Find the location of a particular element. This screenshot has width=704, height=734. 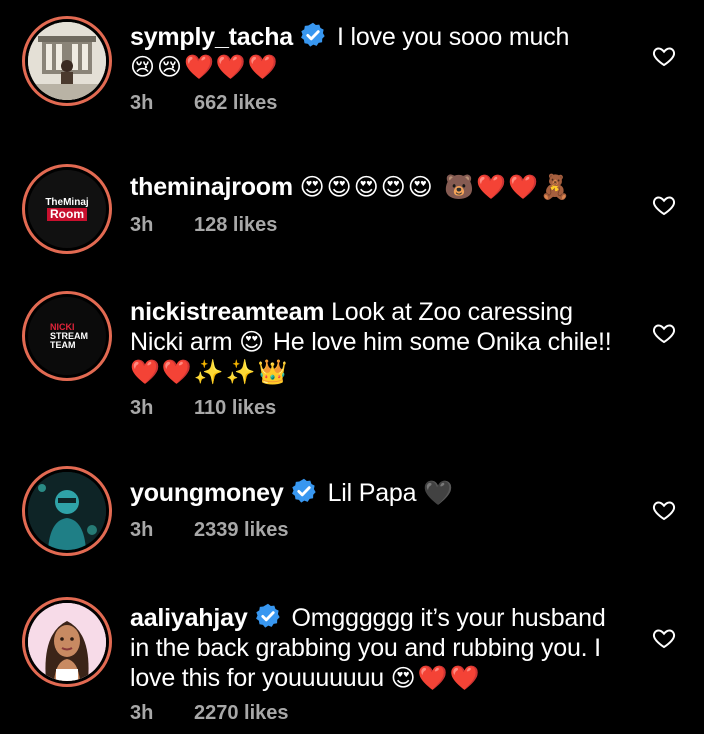

comment-text: Omgggggg it’s your husband is located at coordinates (448, 618).